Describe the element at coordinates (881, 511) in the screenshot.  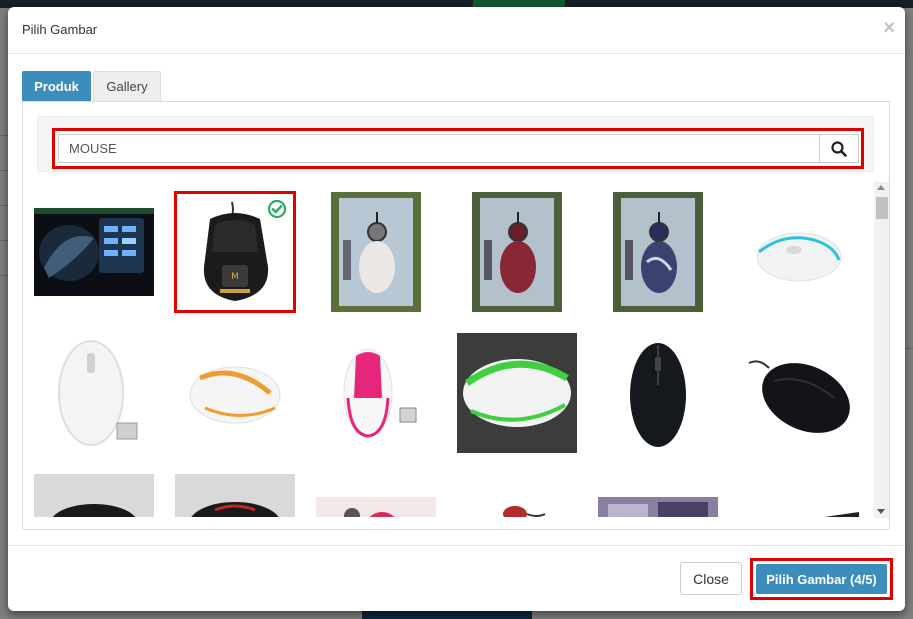
I see `scroll-down-arrow` at that location.